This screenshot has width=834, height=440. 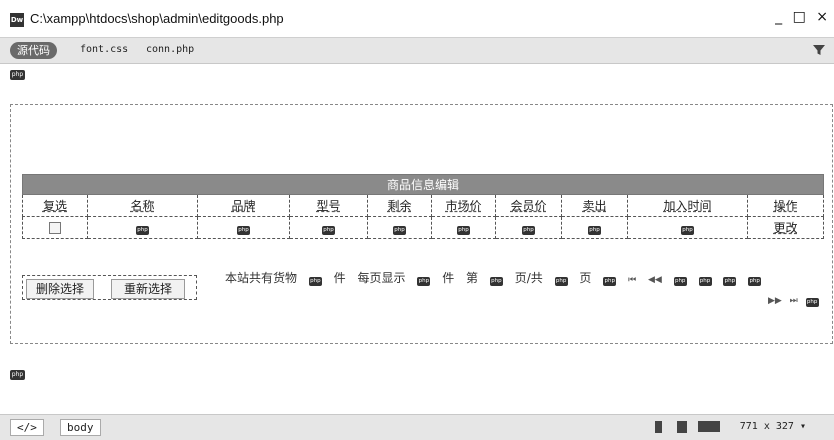 I want to click on header-cell: 卖出, so click(x=594, y=205).